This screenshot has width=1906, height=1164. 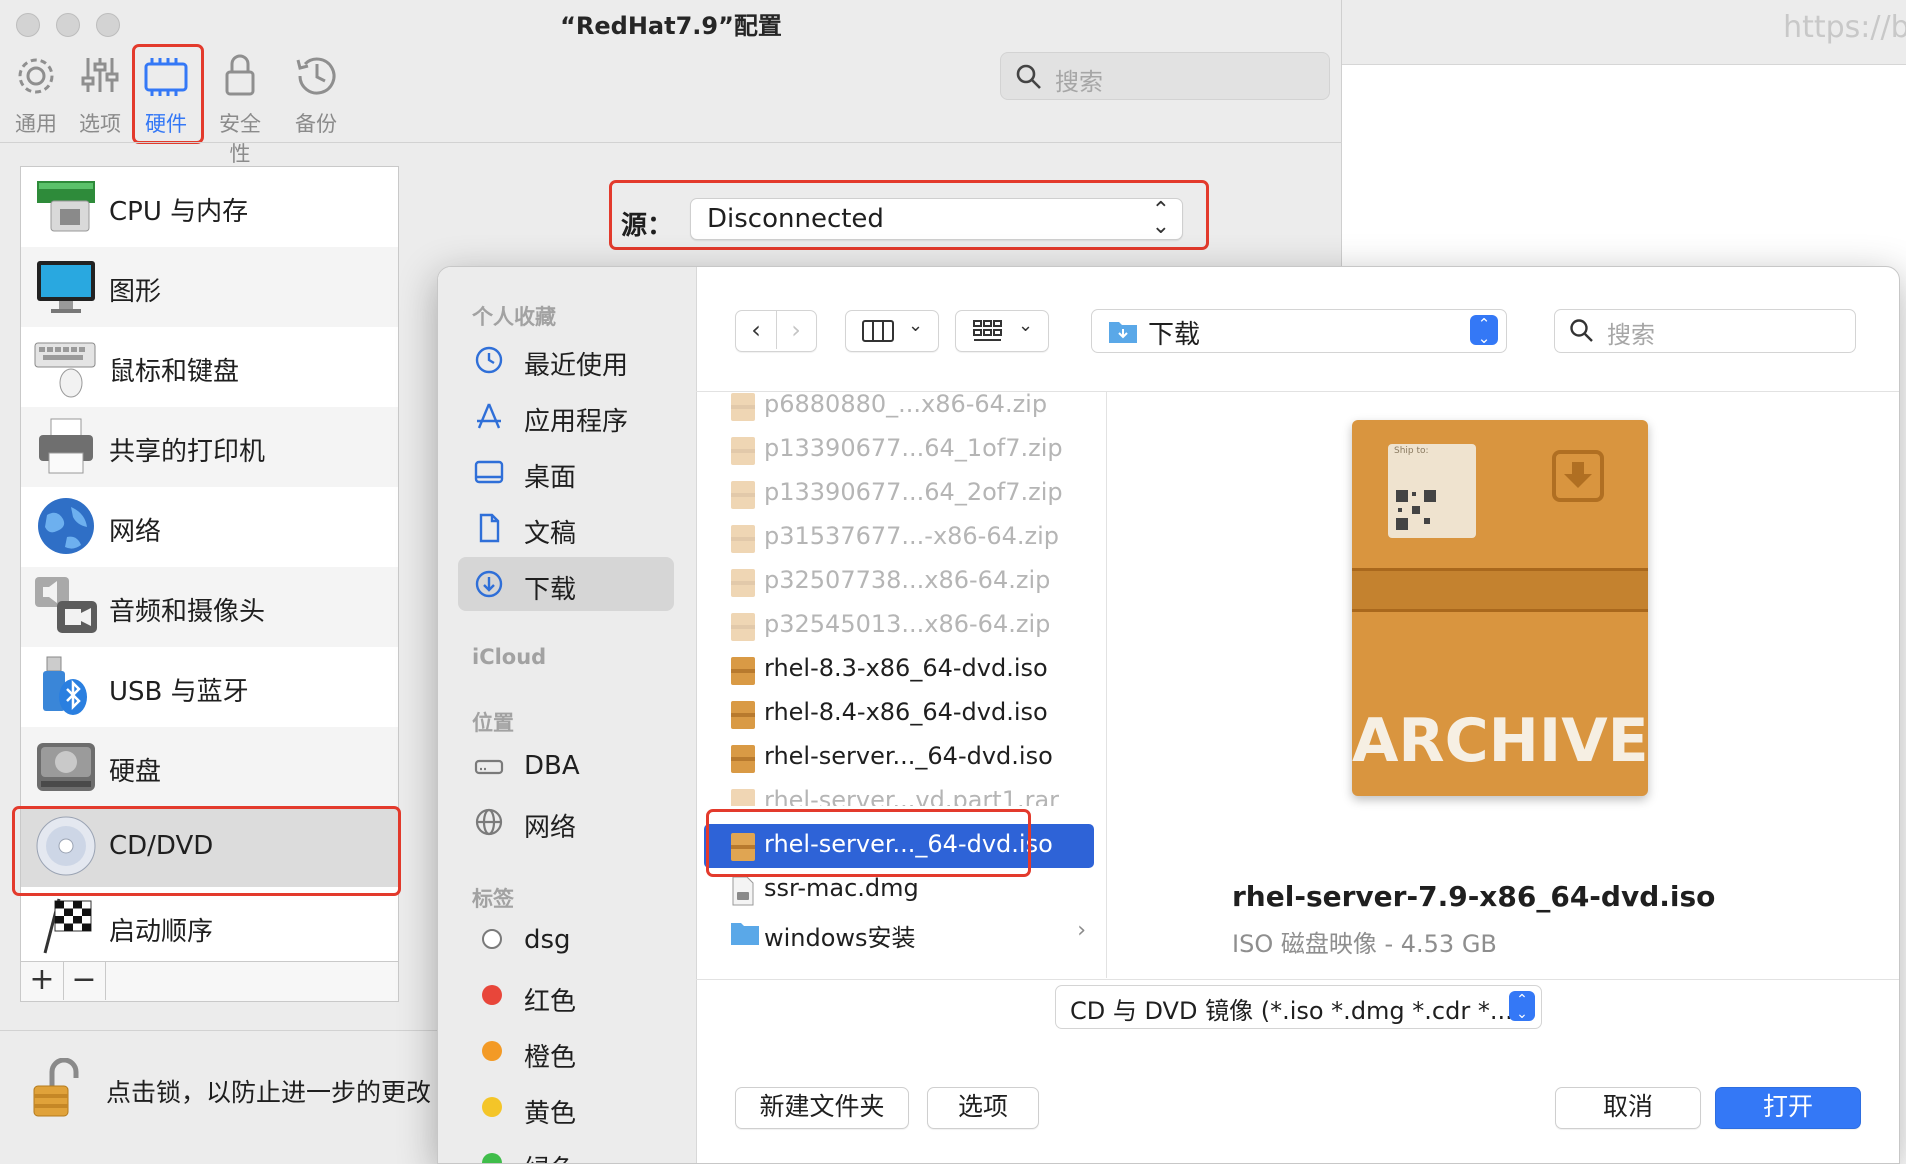 I want to click on icloud-header: iCloud, so click(x=509, y=657).